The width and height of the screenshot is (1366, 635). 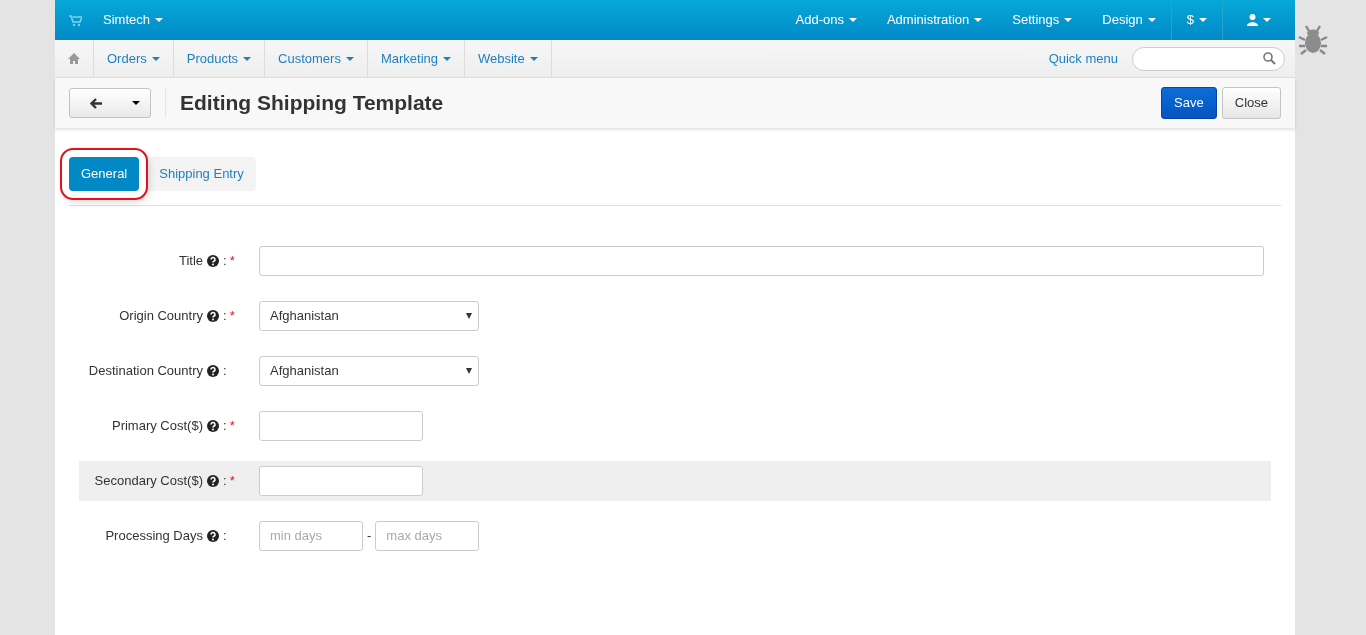 I want to click on arrow-left-icon, so click(x=96, y=103).